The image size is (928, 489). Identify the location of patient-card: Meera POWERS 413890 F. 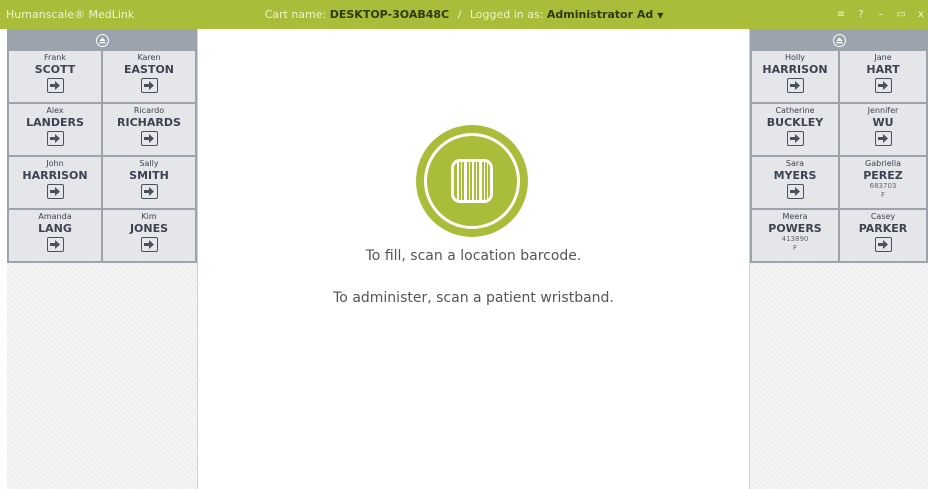
(795, 235).